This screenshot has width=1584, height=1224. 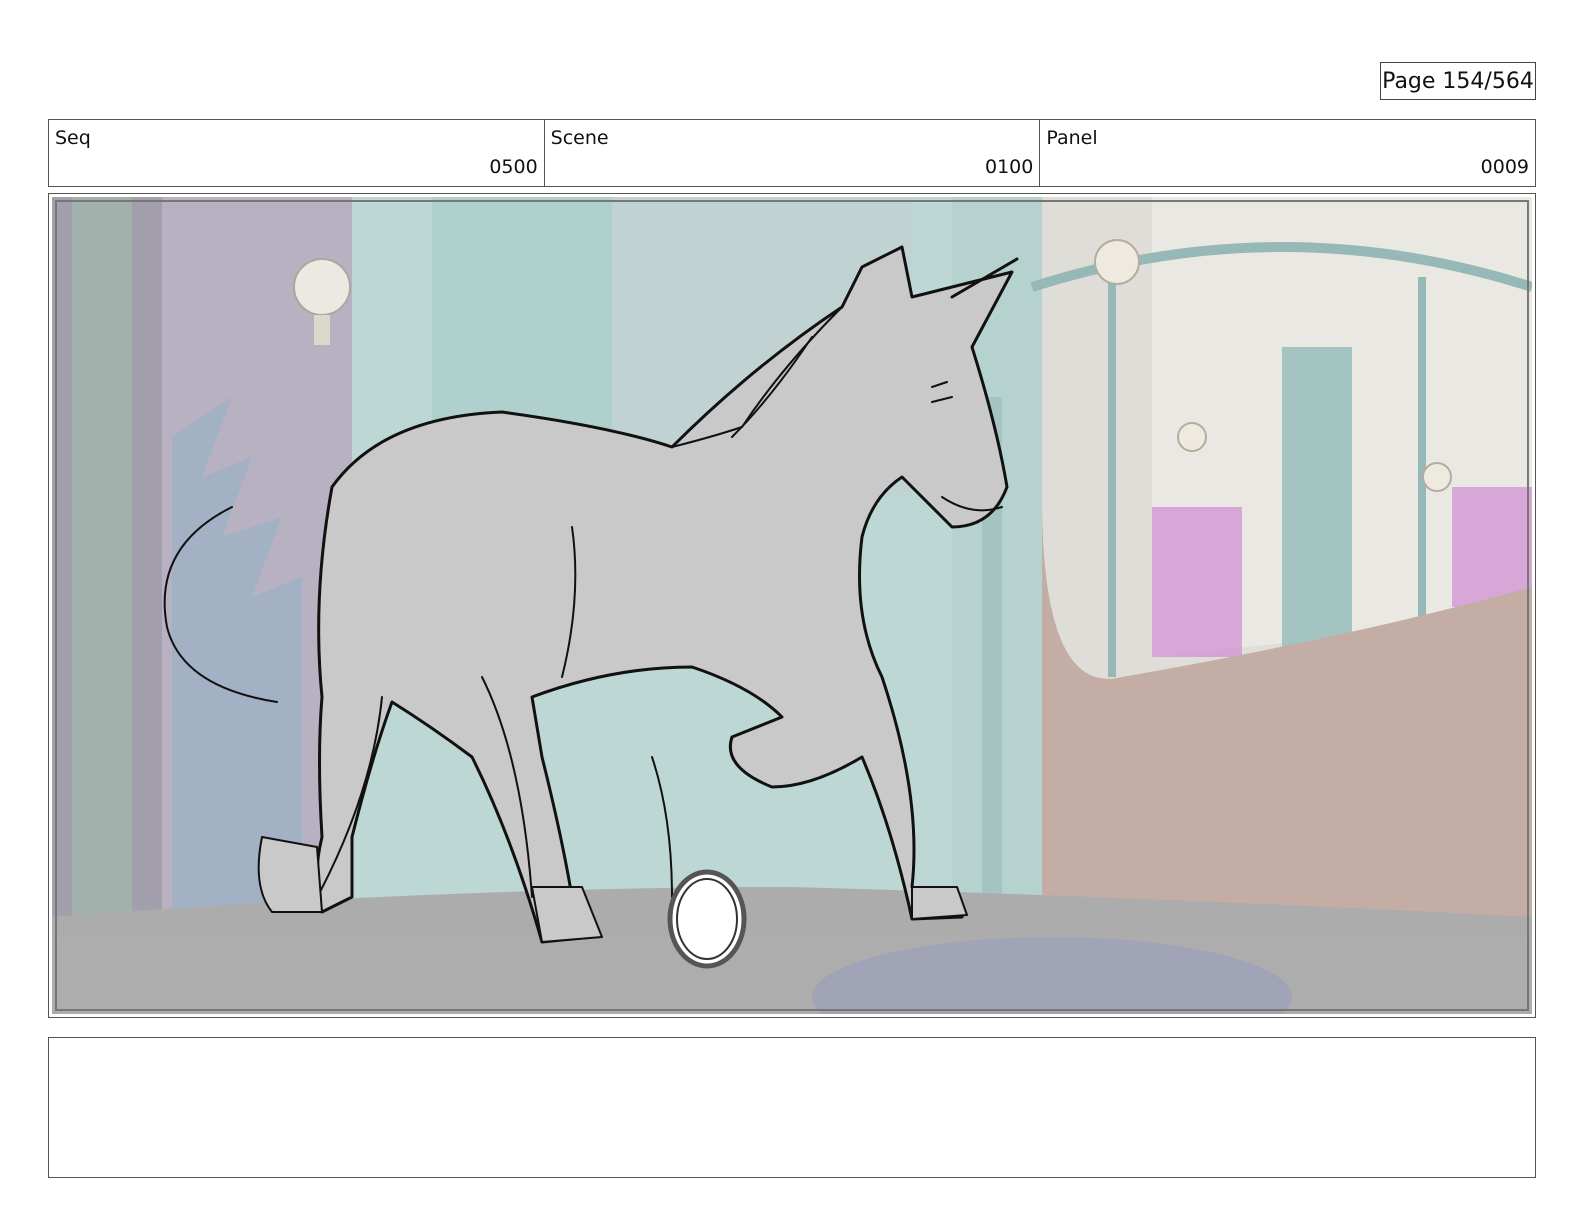 I want to click on scene-cell: Scene 0100, so click(x=793, y=153).